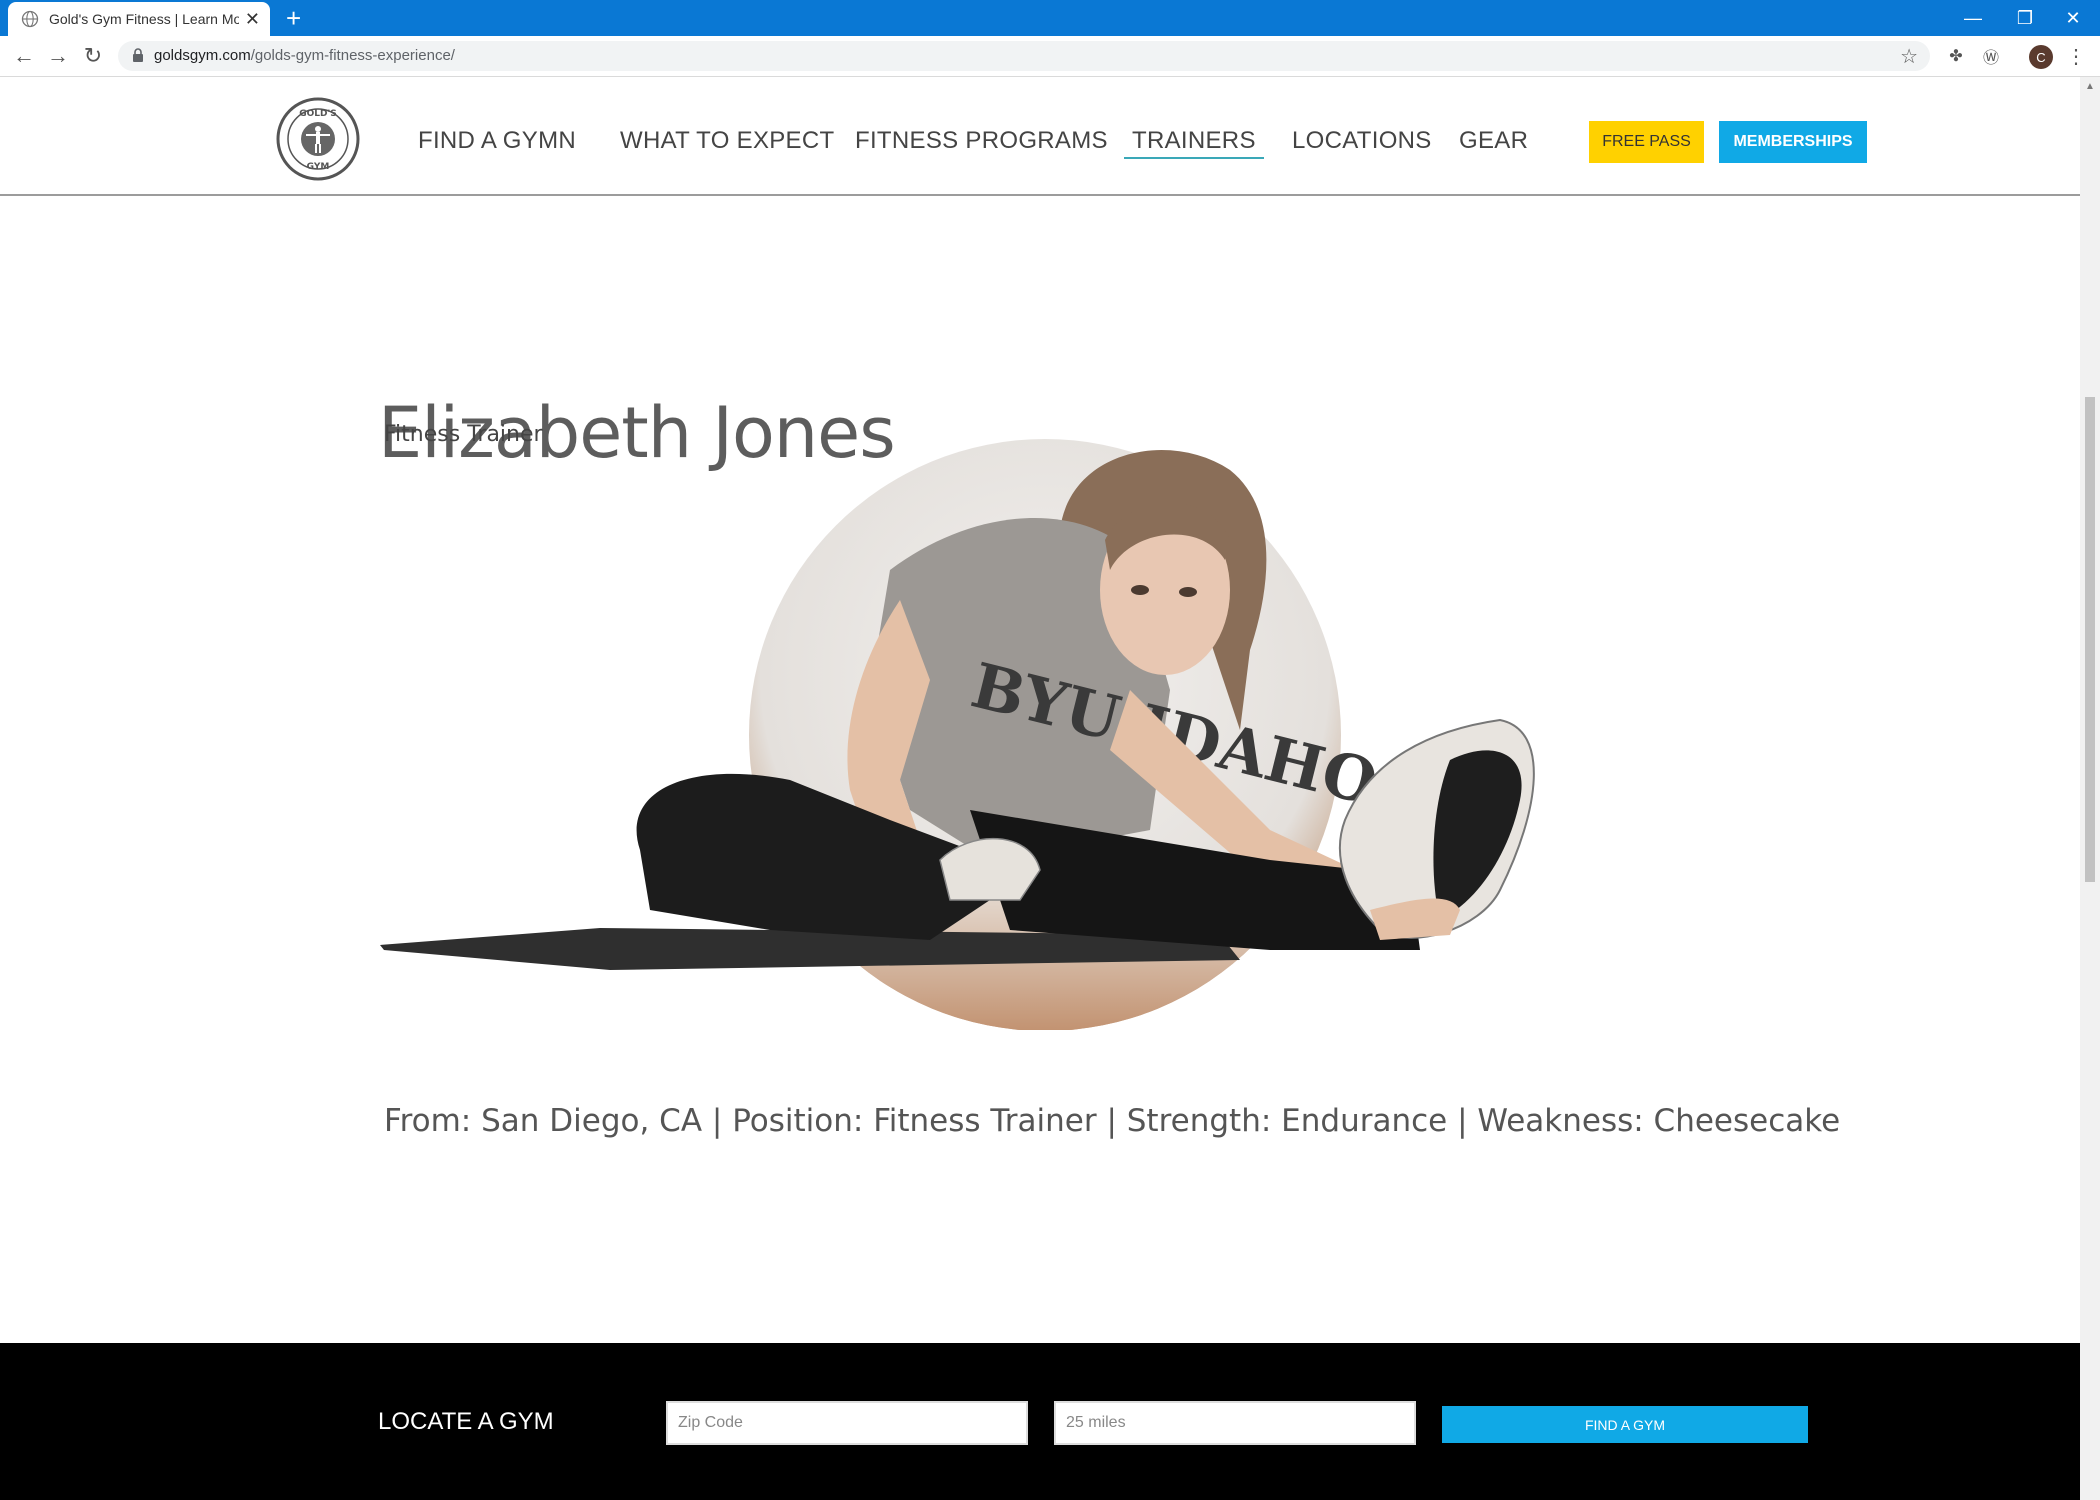 The height and width of the screenshot is (1500, 2100). I want to click on forward-arrow-icon: →, so click(58, 56).